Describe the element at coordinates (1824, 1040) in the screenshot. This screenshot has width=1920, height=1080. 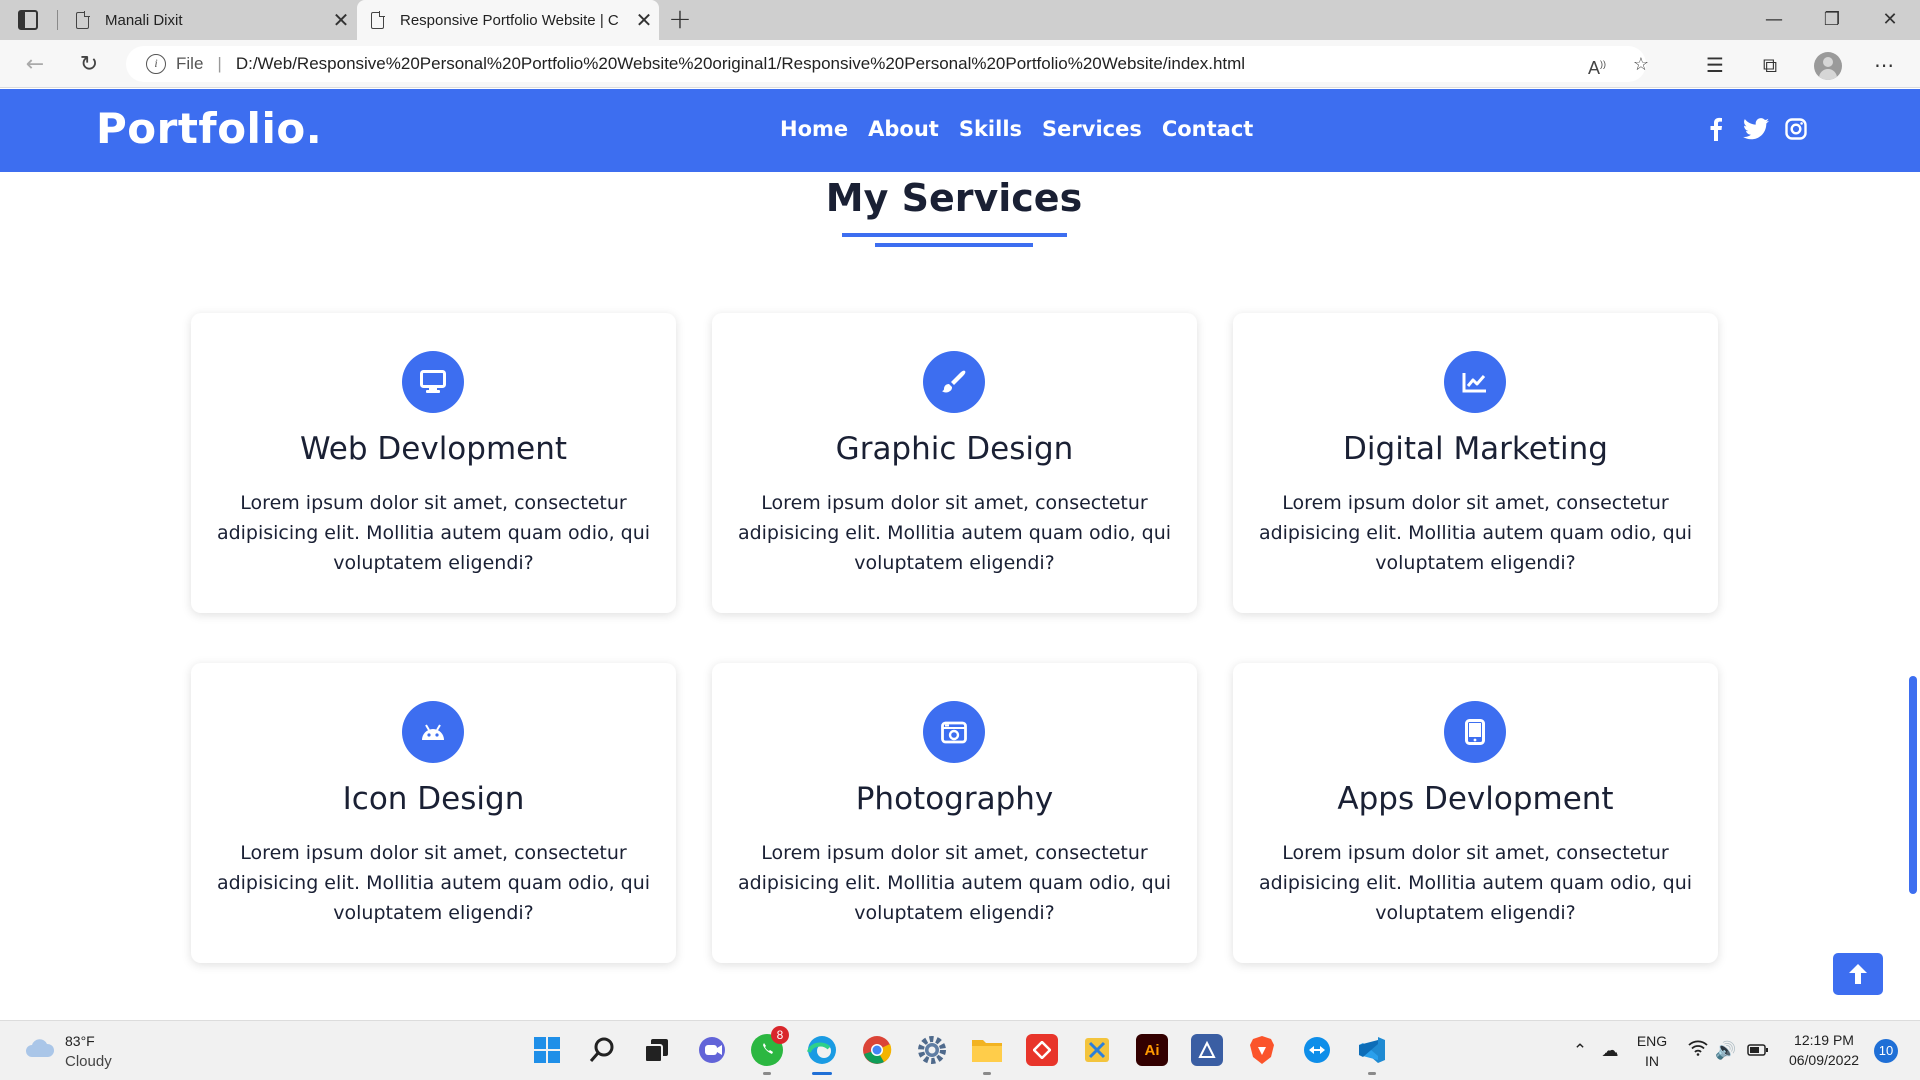
I see `clock-time: 12:19 PM` at that location.